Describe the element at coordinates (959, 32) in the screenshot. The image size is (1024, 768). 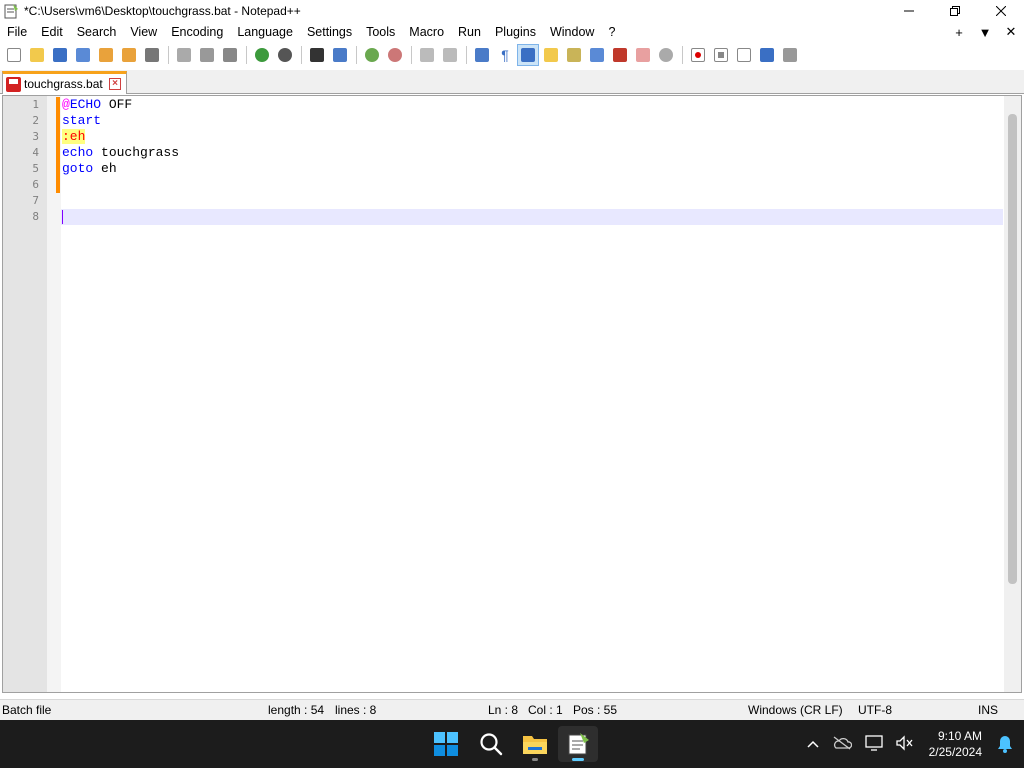
I see `new-tab-plus-icon: +` at that location.